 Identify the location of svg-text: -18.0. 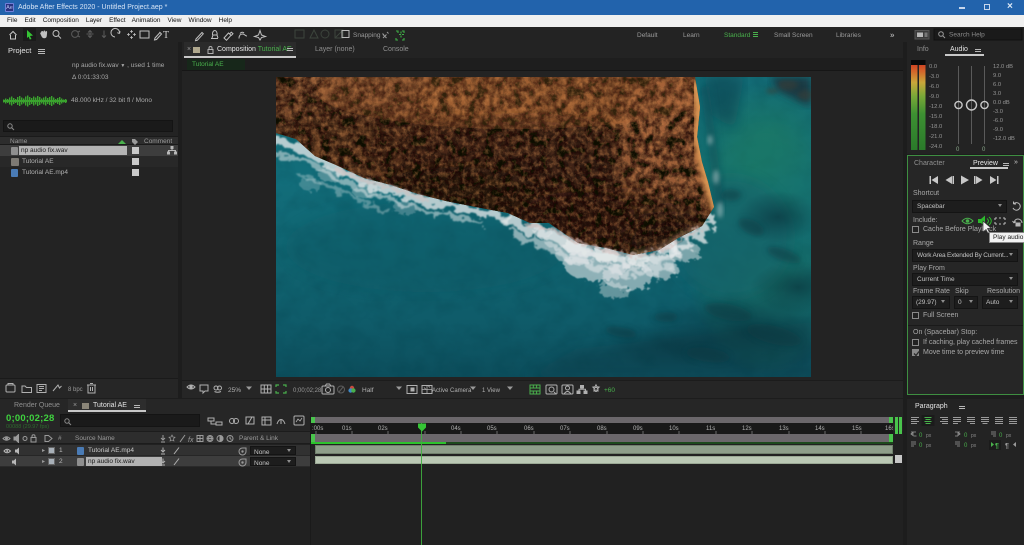
(935, 127).